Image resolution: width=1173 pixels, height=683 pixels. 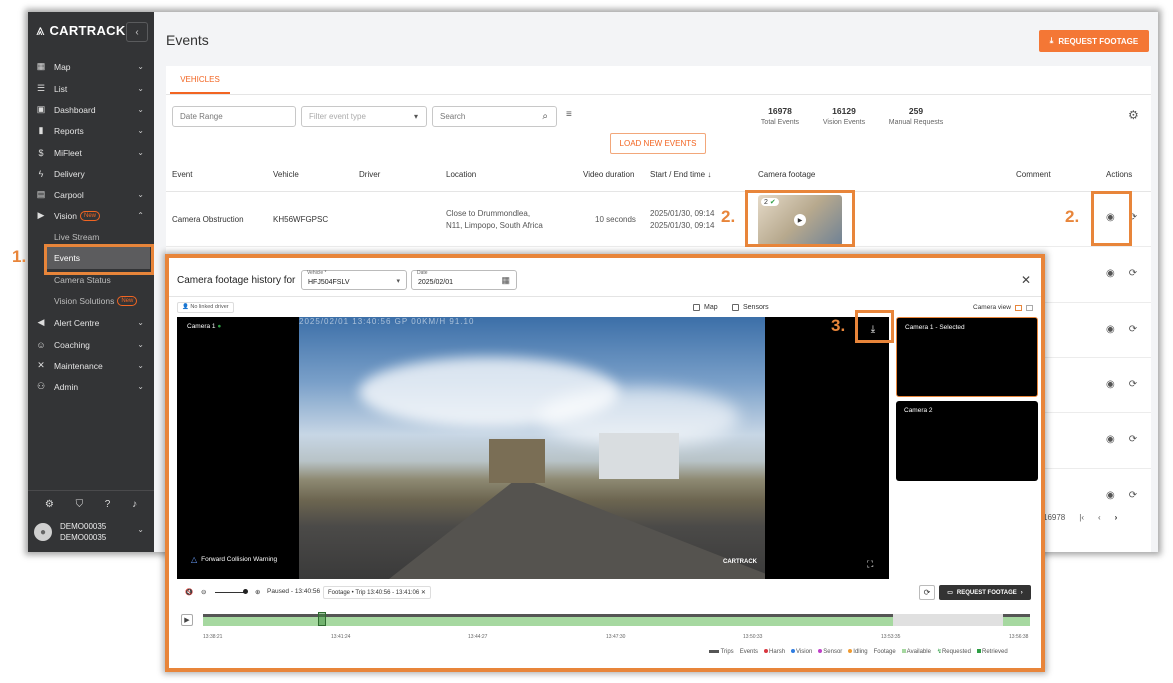 What do you see at coordinates (182, 174) in the screenshot?
I see `column-header-event: Event` at bounding box center [182, 174].